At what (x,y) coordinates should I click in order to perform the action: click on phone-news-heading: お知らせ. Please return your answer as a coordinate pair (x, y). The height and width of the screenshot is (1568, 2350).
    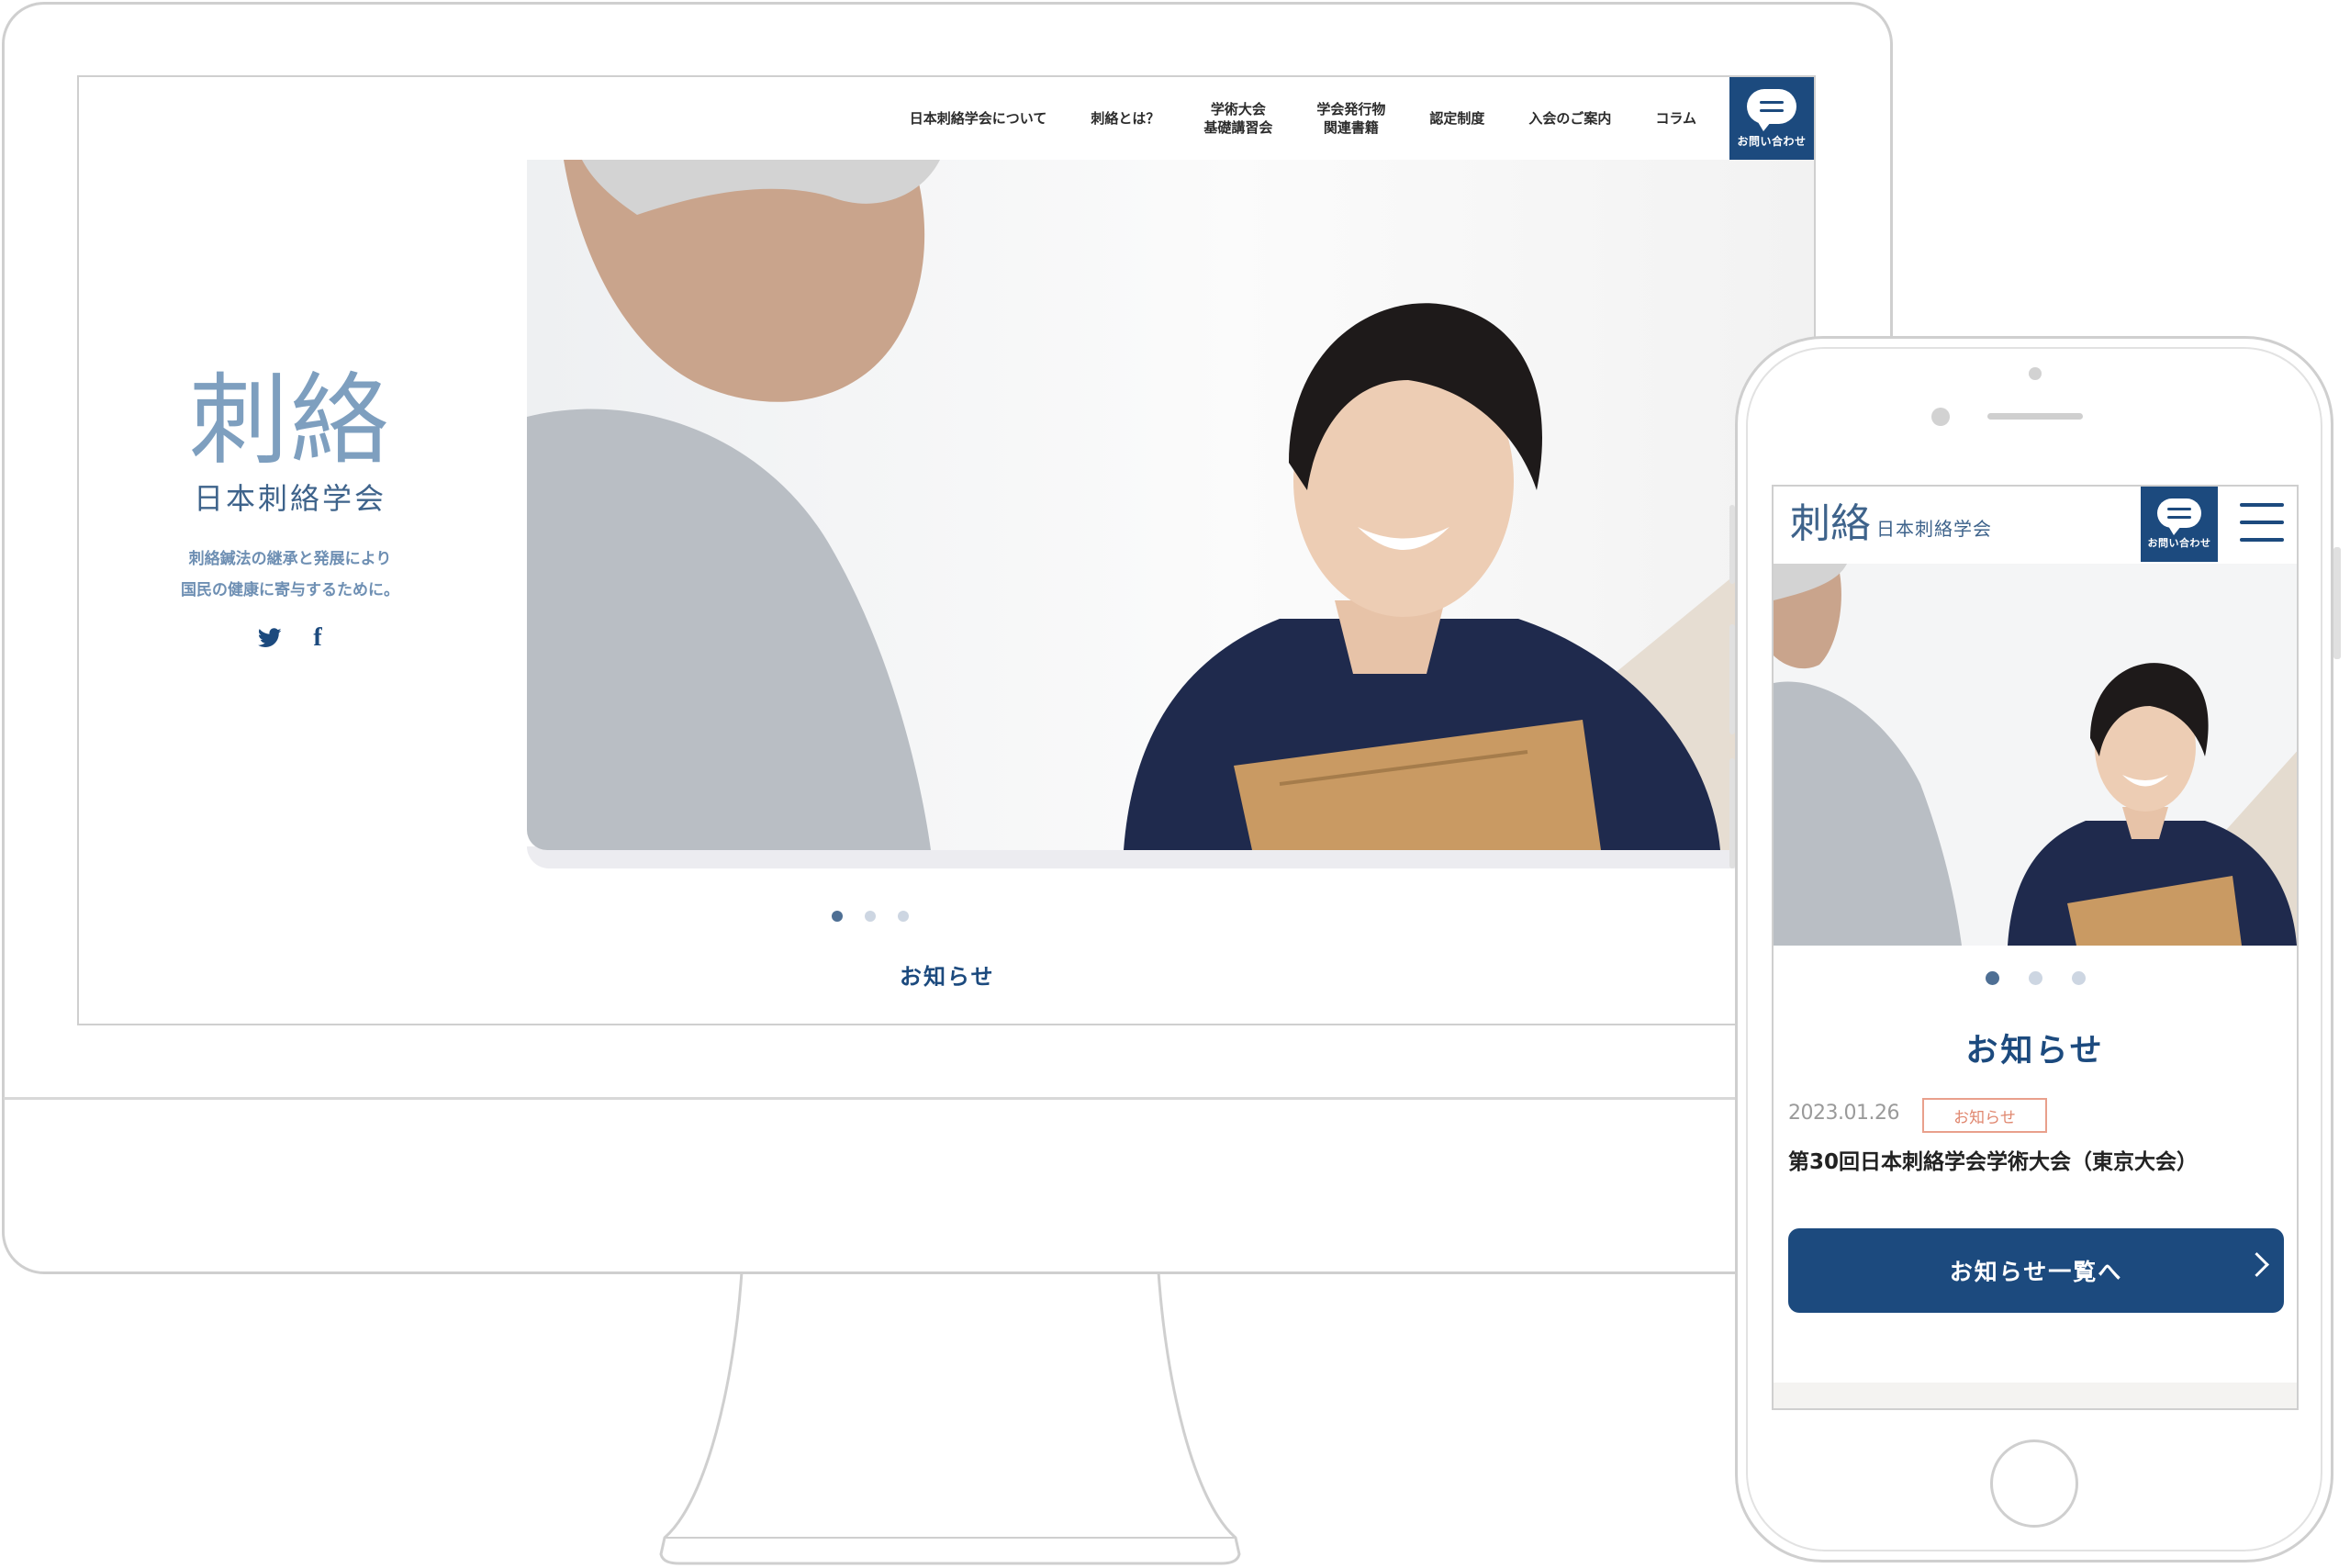
    Looking at the image, I should click on (2035, 1051).